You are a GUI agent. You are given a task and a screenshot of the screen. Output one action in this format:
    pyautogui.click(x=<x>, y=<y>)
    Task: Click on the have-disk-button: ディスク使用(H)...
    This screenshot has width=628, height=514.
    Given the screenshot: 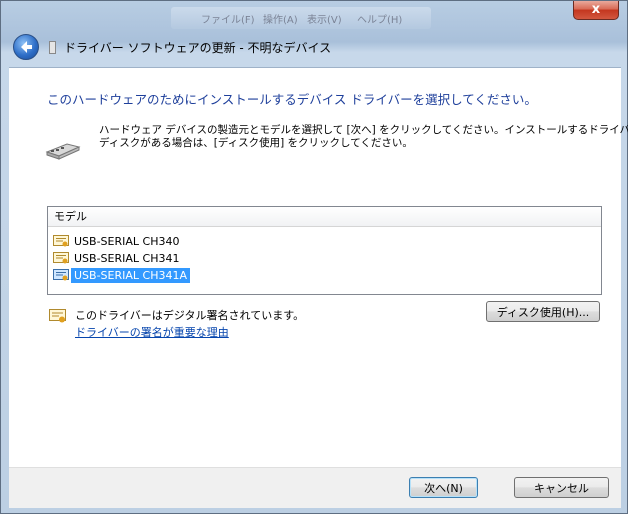 What is the action you would take?
    pyautogui.click(x=543, y=311)
    